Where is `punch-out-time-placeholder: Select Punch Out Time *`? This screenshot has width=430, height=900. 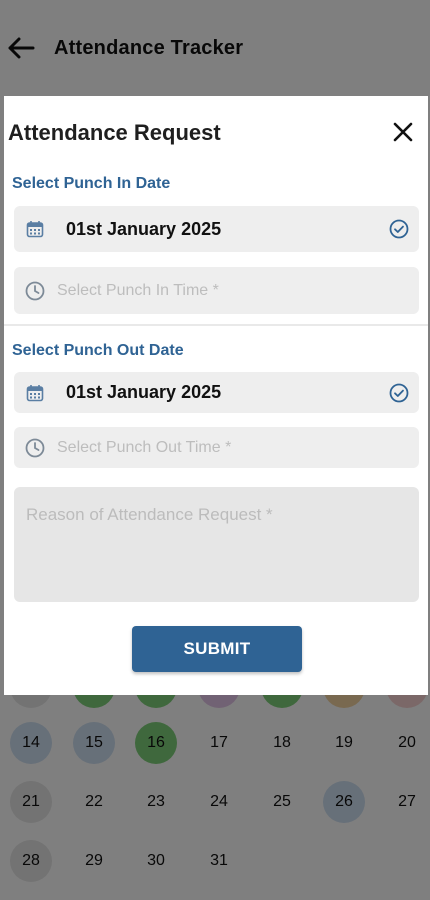 punch-out-time-placeholder: Select Punch Out Time * is located at coordinates (144, 447).